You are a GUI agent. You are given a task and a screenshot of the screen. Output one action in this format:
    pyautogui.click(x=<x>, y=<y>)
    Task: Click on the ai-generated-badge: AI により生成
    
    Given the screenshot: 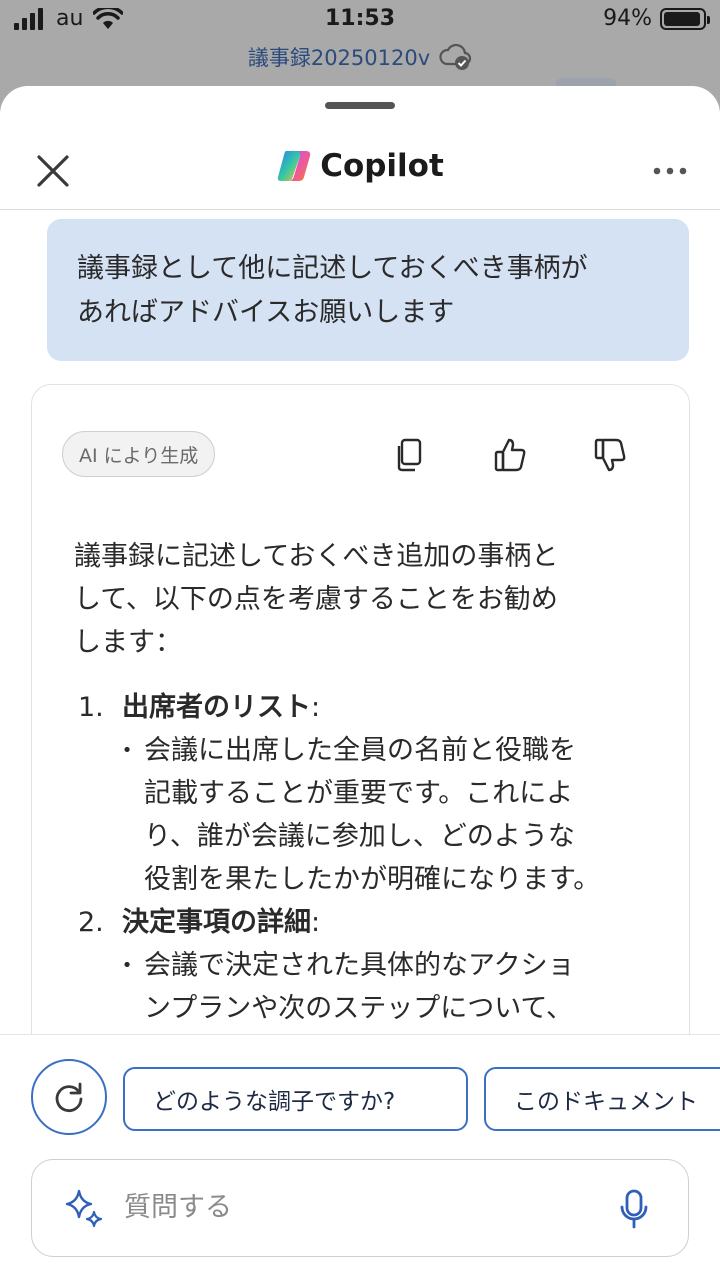 What is the action you would take?
    pyautogui.click(x=139, y=454)
    